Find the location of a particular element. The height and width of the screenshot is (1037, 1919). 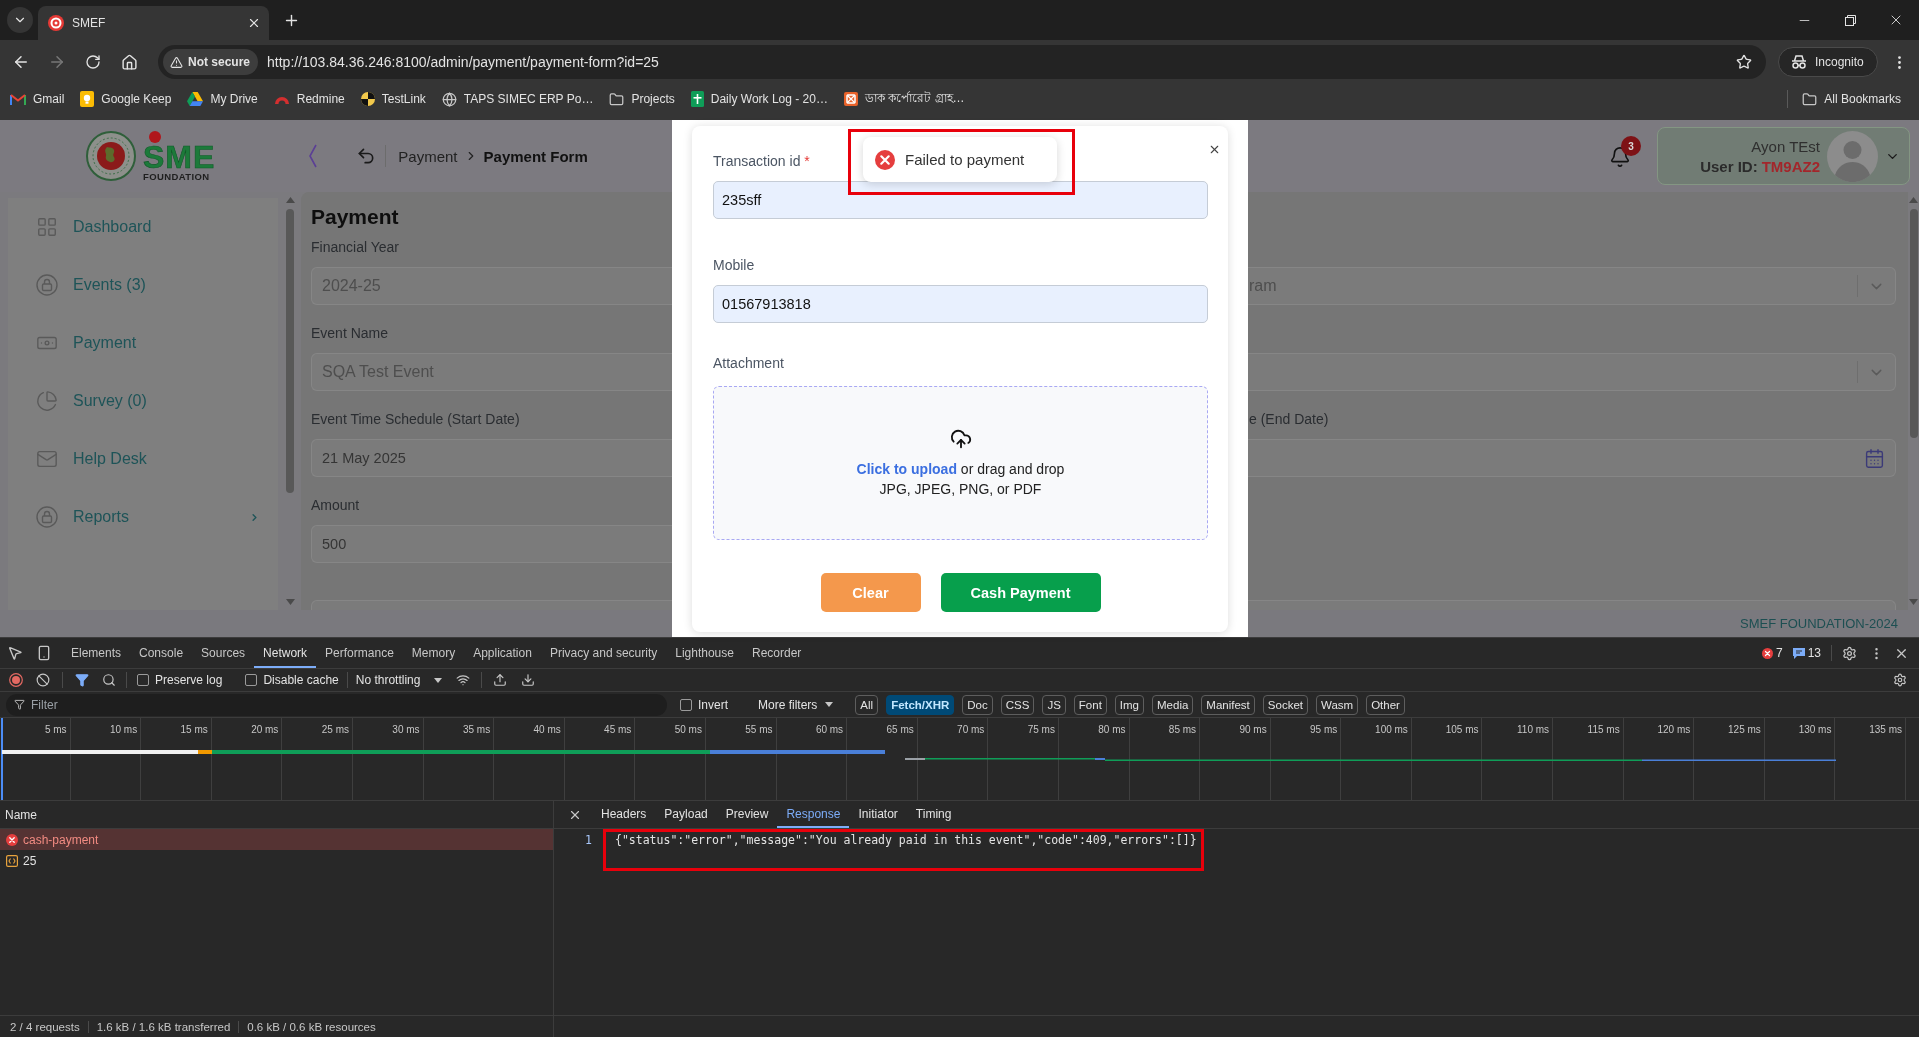

message-counter: 13 is located at coordinates (1806, 653).